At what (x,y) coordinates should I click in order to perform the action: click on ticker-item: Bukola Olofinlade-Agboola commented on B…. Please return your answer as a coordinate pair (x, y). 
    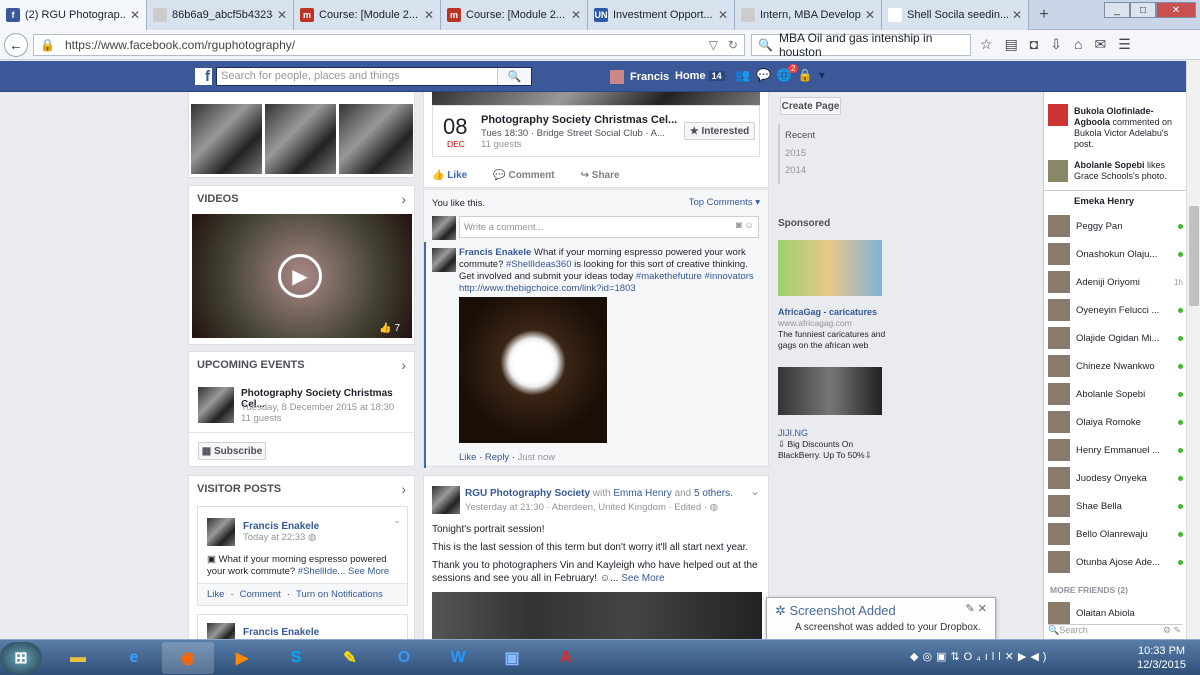
    Looking at the image, I should click on (1129, 128).